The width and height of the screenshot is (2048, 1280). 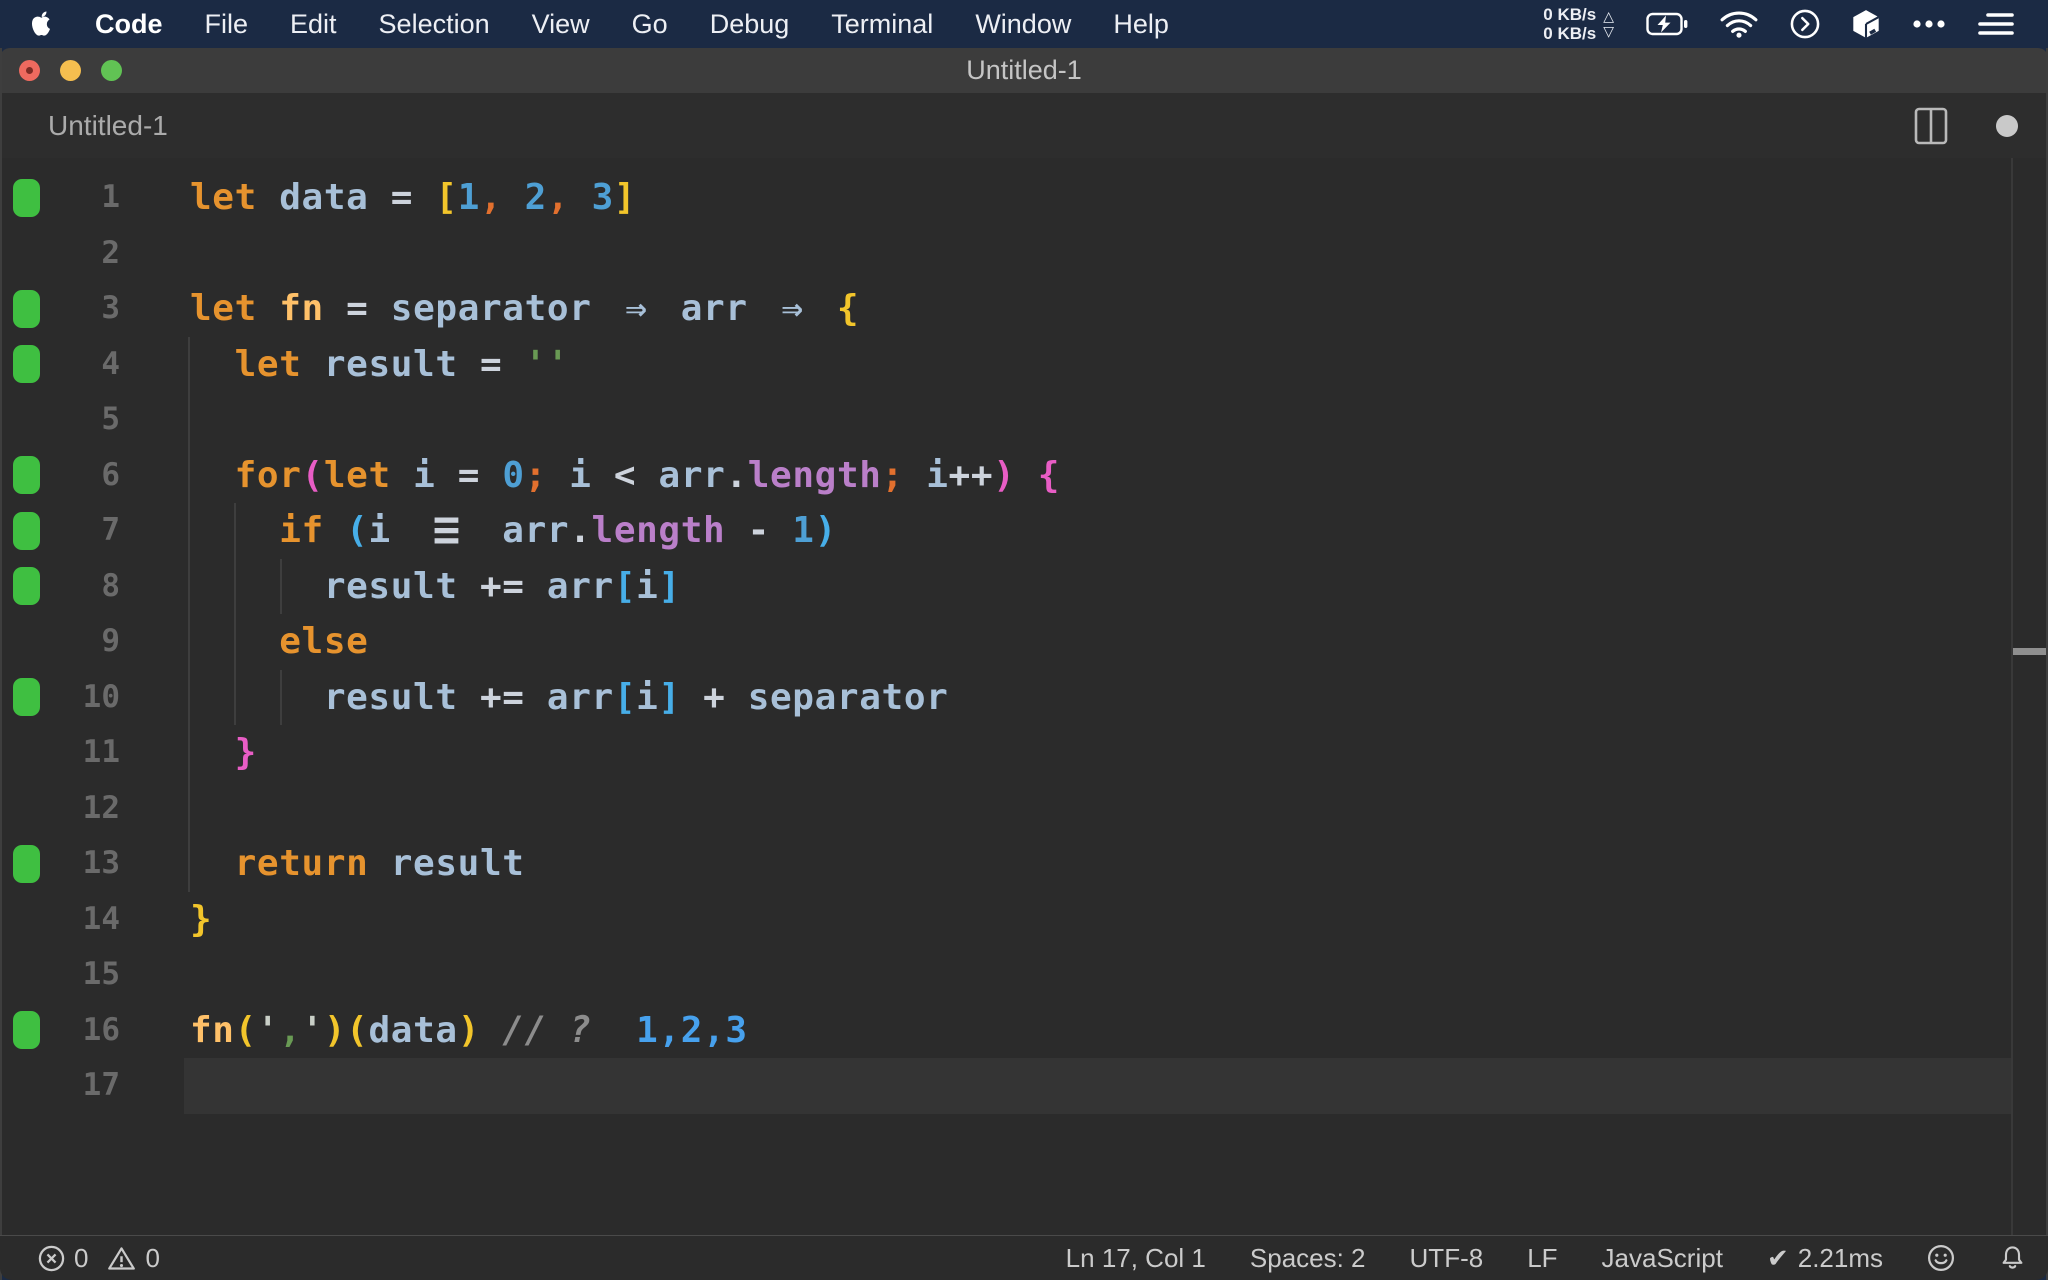 I want to click on line-number-7: 7, so click(x=60, y=531).